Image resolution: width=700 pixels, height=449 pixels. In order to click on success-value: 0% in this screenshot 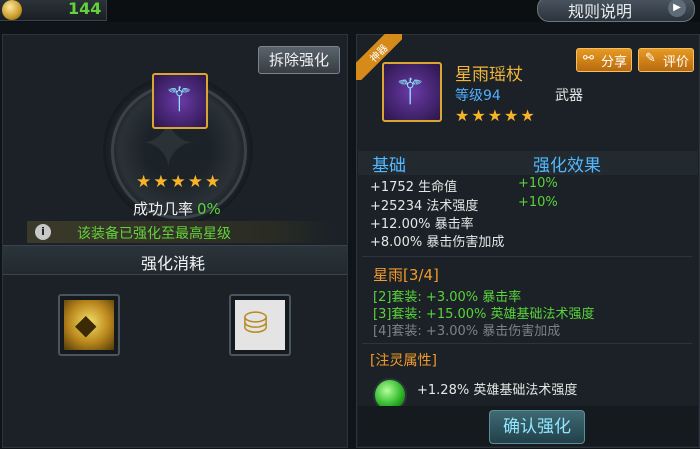, I will do `click(209, 209)`.